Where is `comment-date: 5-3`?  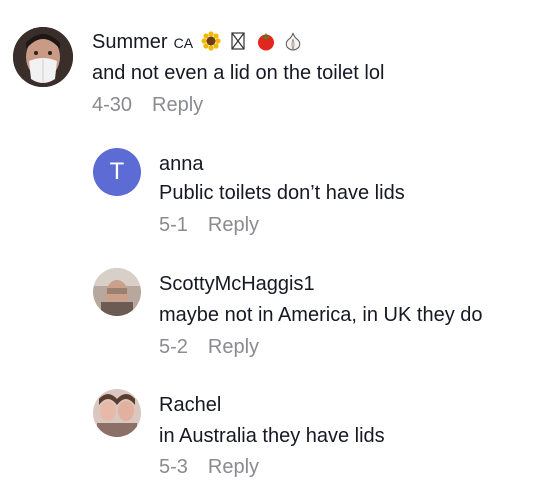
comment-date: 5-3 is located at coordinates (173, 467).